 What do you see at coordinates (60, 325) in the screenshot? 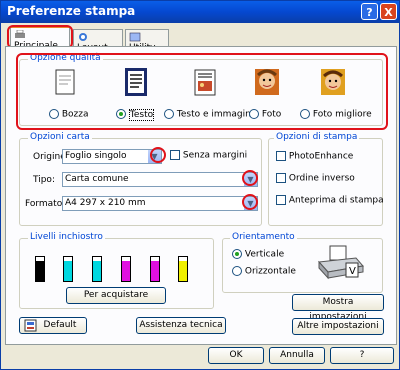
I see `default-label: Default` at bounding box center [60, 325].